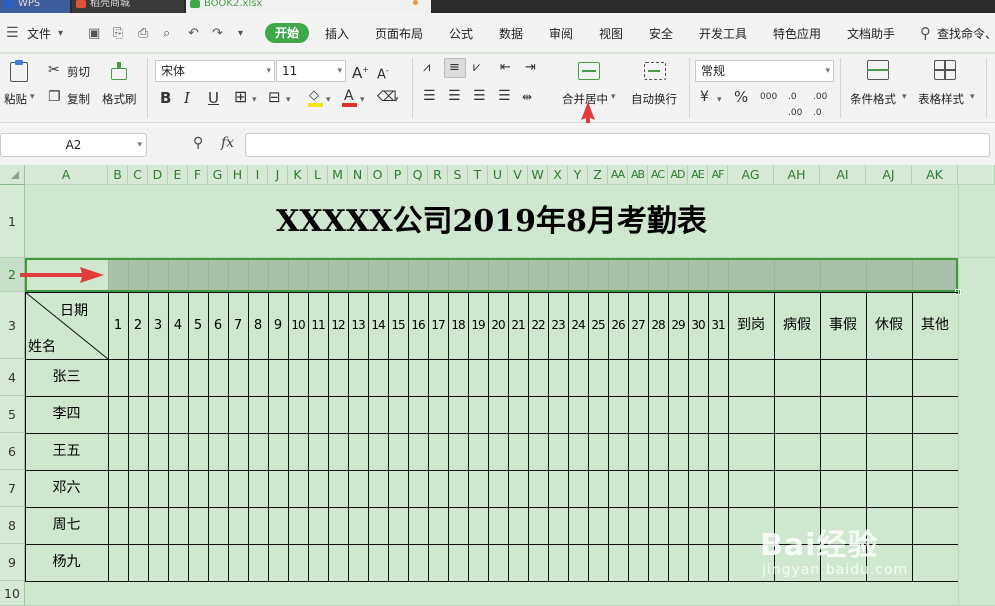 The height and width of the screenshot is (606, 995). Describe the element at coordinates (398, 175) in the screenshot. I see `column-header-p: P` at that location.